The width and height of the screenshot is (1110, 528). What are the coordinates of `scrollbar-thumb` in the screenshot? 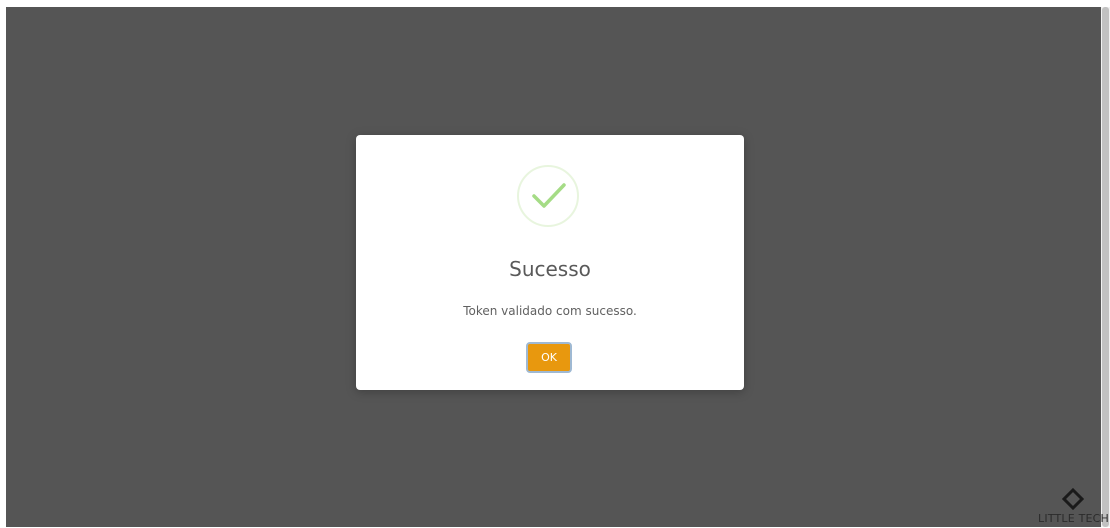 It's located at (1105, 267).